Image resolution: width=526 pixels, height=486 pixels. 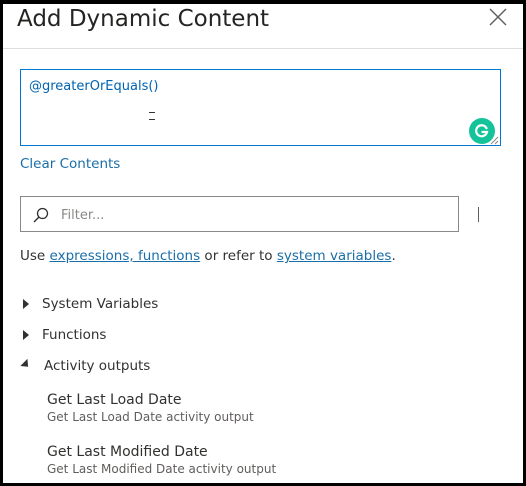 I want to click on close-icon, so click(x=498, y=17).